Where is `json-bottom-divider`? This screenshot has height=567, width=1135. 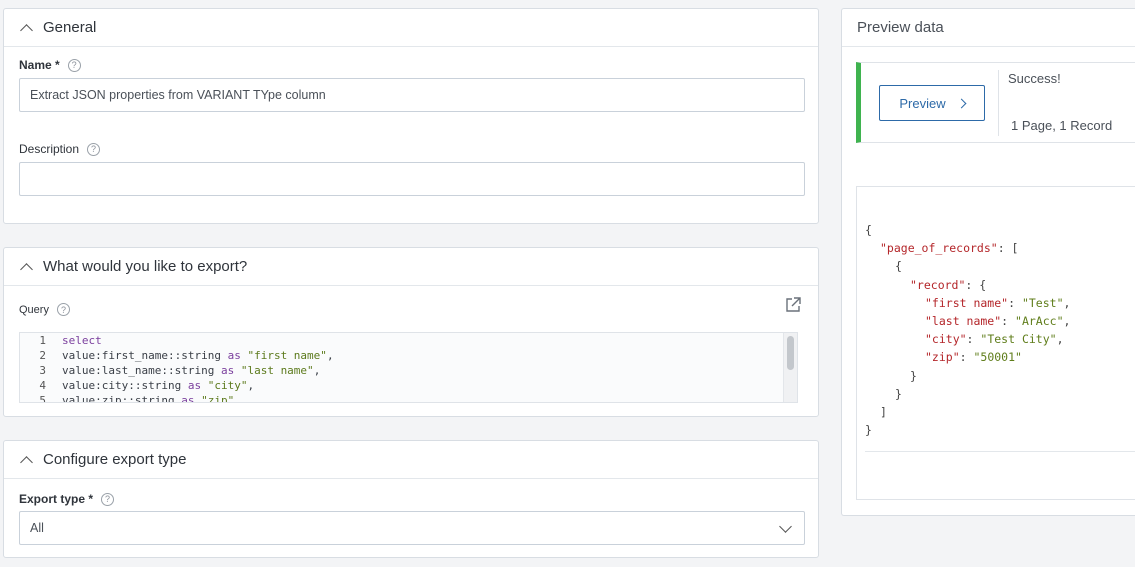
json-bottom-divider is located at coordinates (1000, 451).